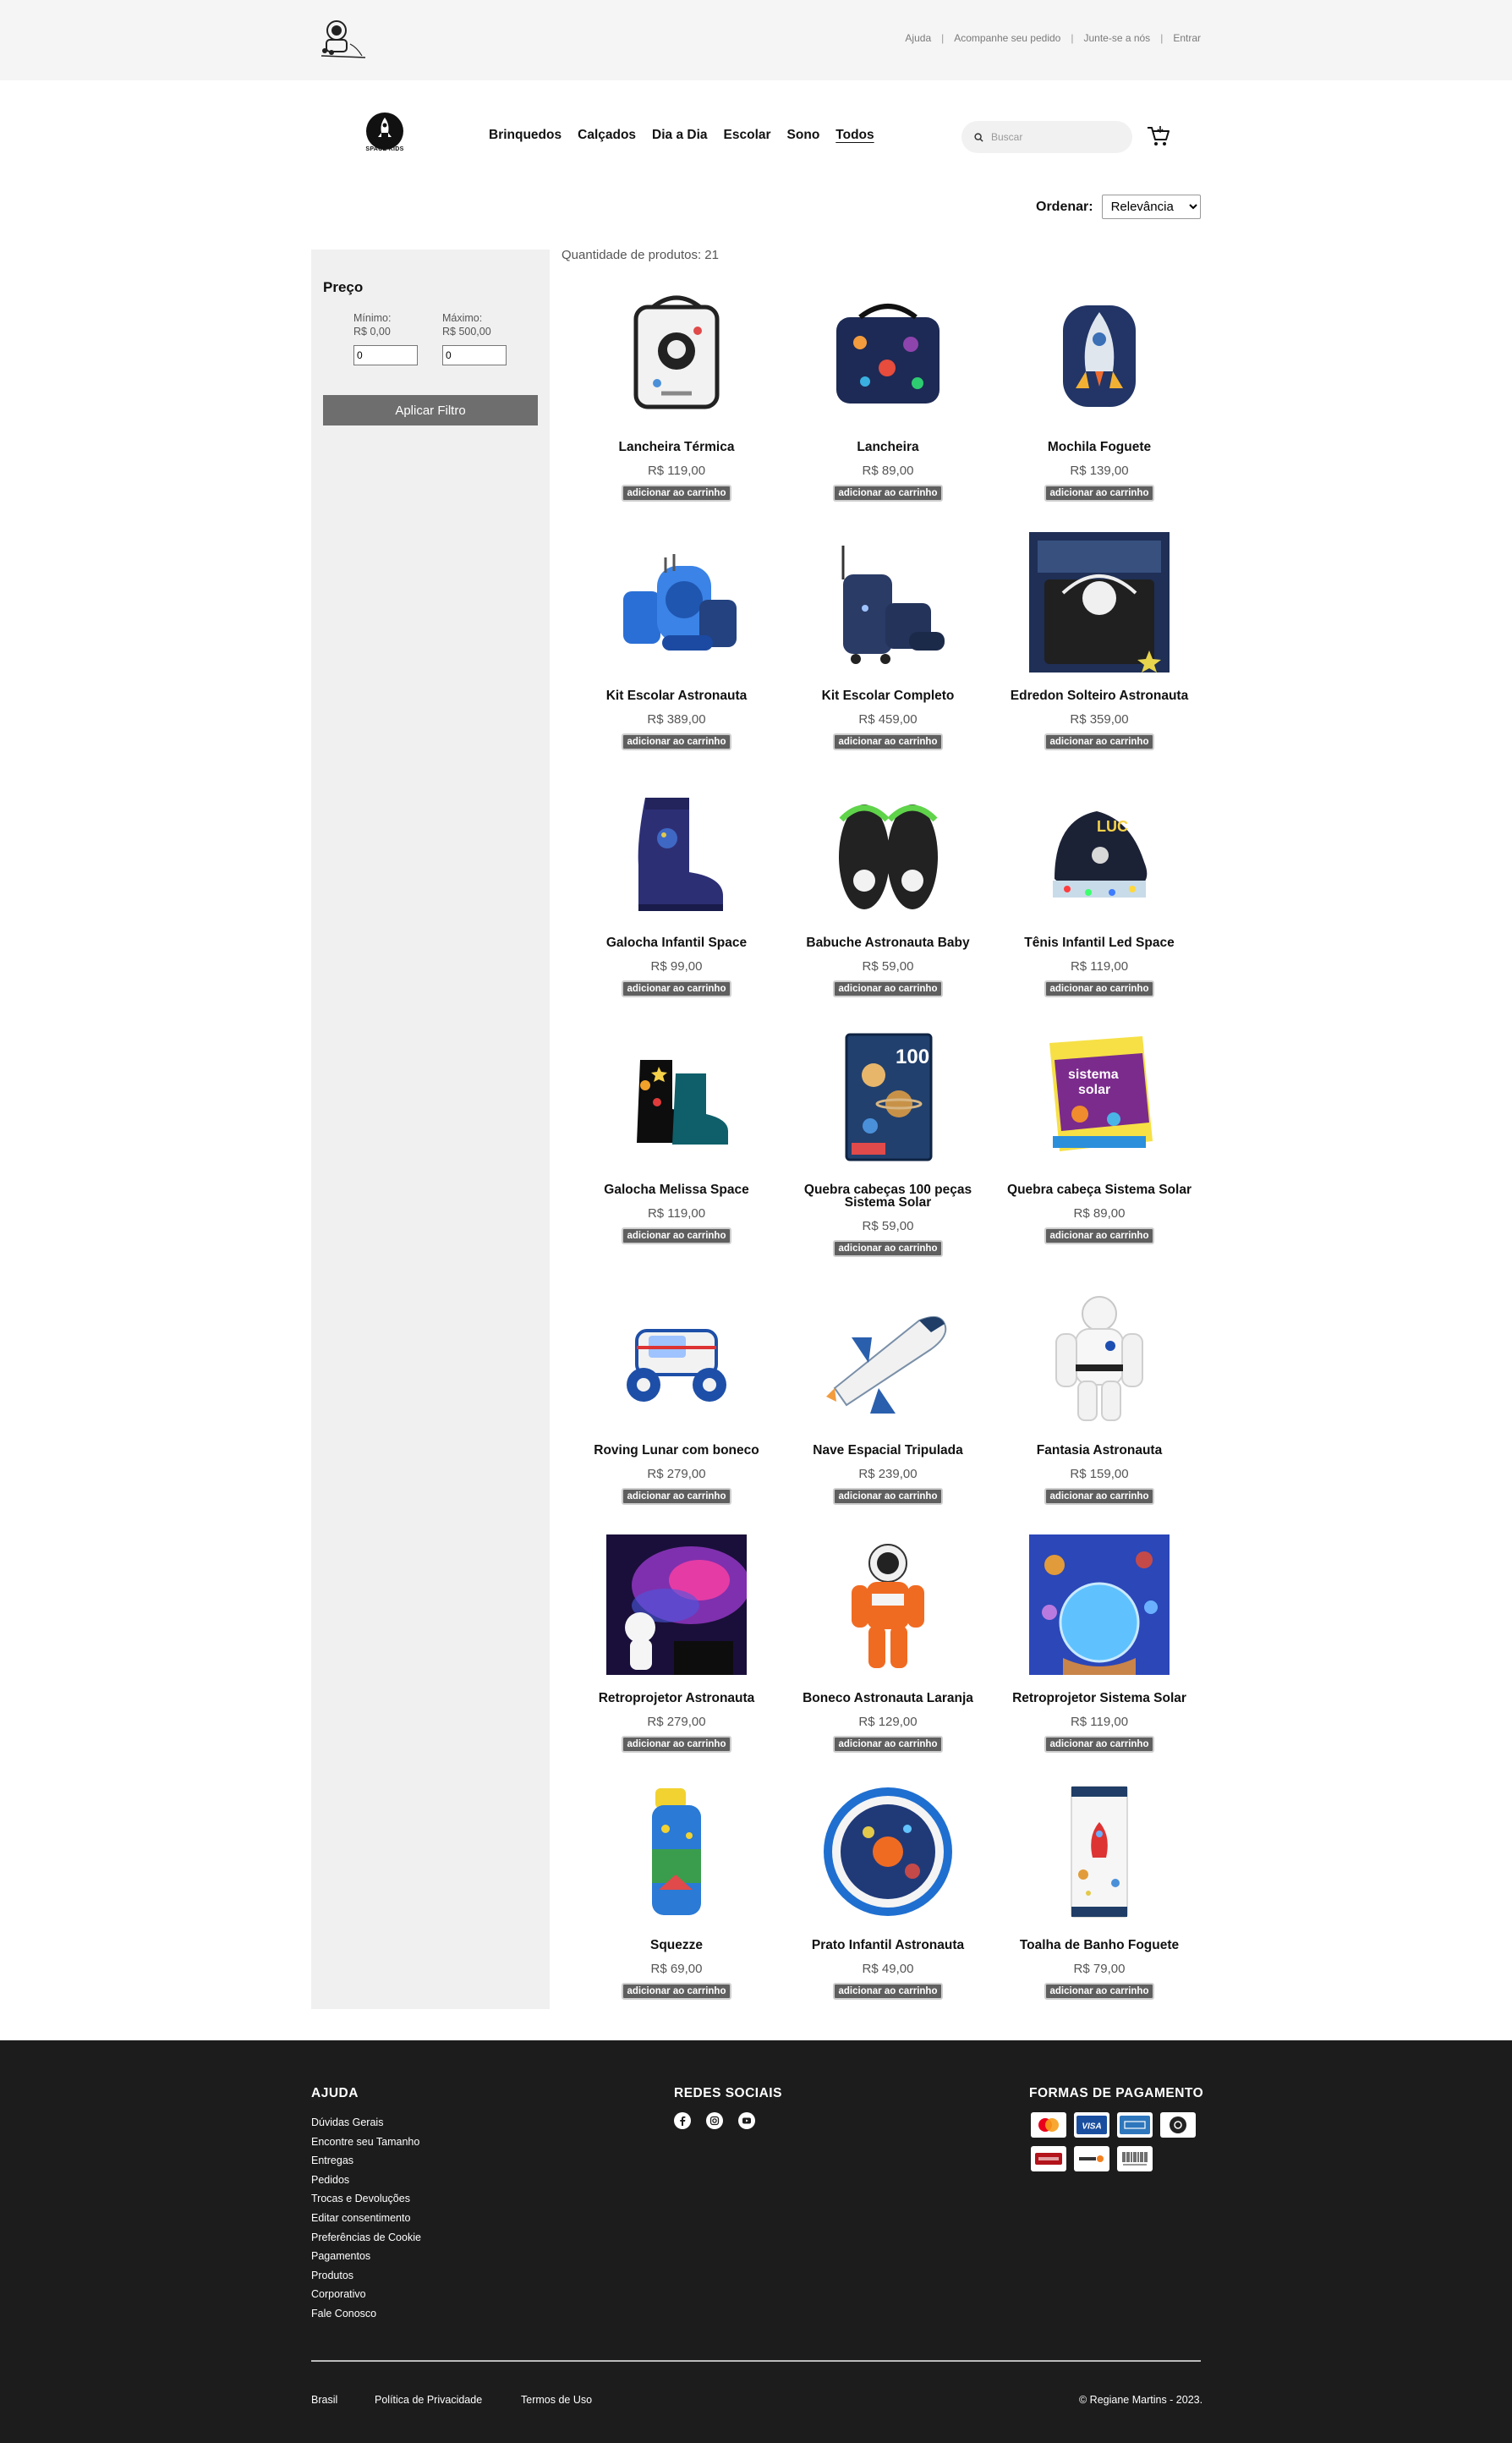  I want to click on footer-link: Entregas, so click(366, 2161).